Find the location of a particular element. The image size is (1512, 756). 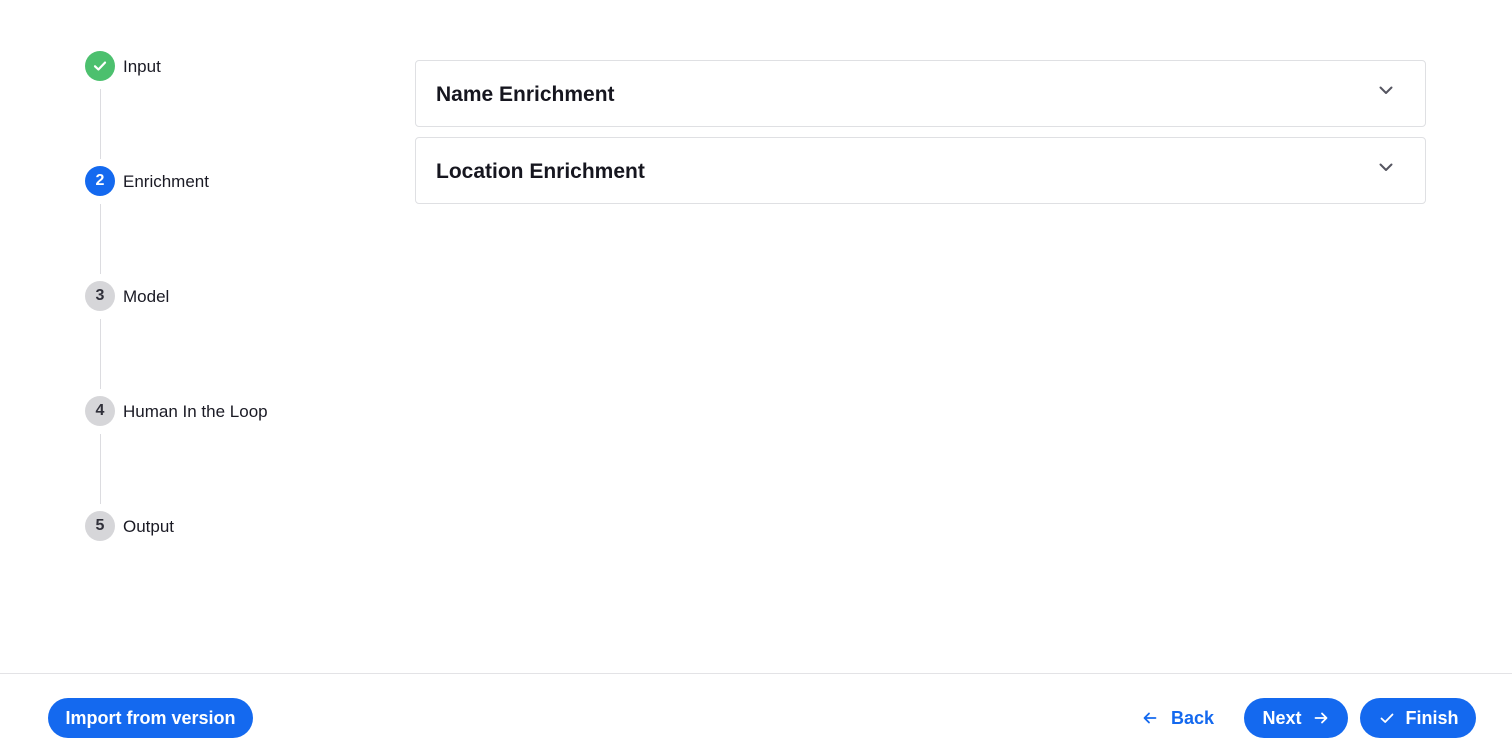

name-enrichment-accordion: Name Enrichment is located at coordinates (920, 93).